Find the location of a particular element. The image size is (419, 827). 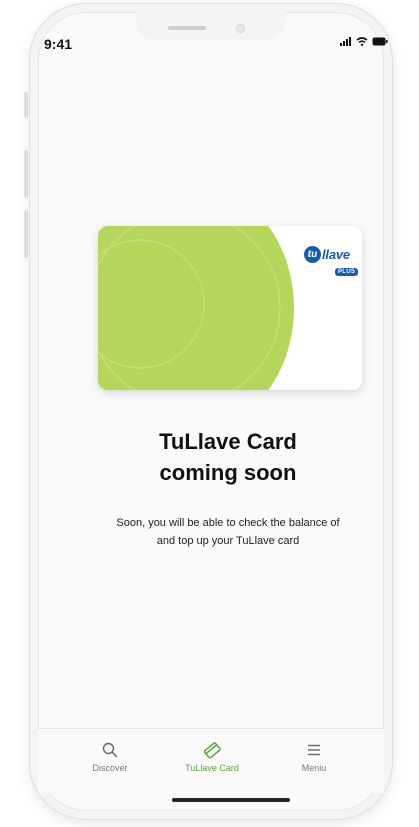

nav-label-tullave-card: TuLlave Card is located at coordinates (212, 768).